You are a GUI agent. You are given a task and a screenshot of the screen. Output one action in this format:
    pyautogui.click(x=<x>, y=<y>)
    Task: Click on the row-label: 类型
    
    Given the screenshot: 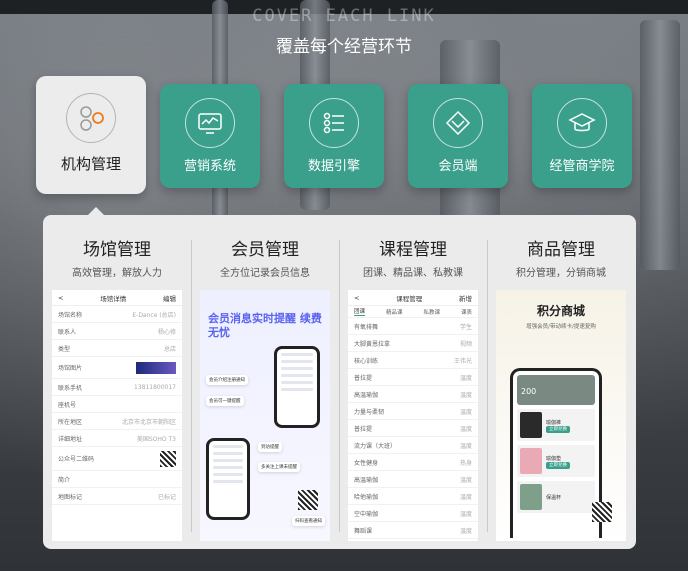 What is the action you would take?
    pyautogui.click(x=64, y=349)
    